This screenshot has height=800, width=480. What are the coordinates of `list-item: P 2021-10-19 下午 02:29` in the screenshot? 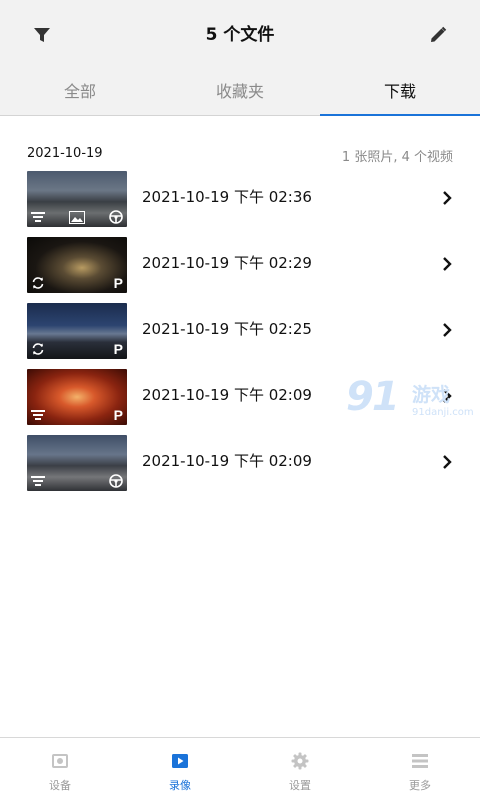 It's located at (240, 269).